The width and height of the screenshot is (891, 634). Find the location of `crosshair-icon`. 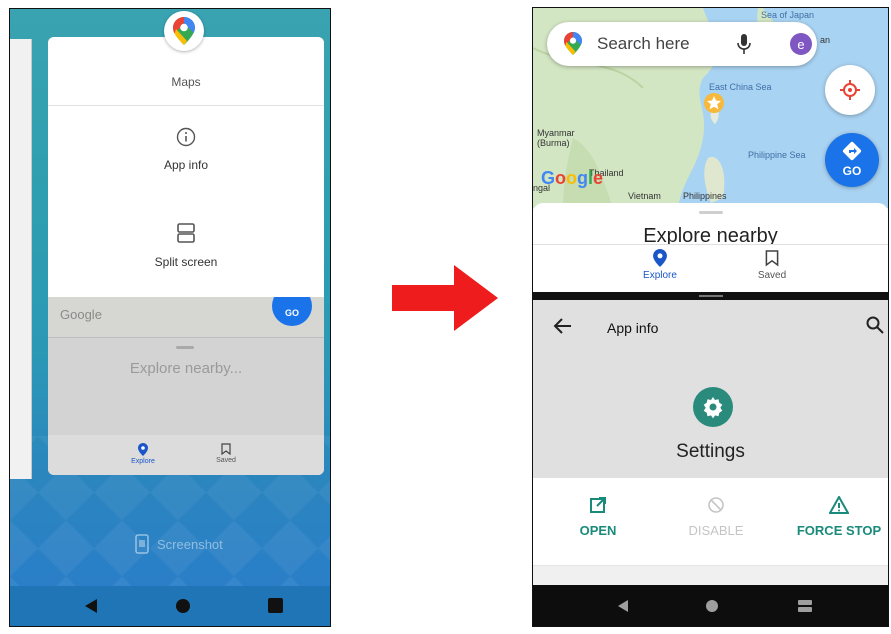

crosshair-icon is located at coordinates (850, 90).